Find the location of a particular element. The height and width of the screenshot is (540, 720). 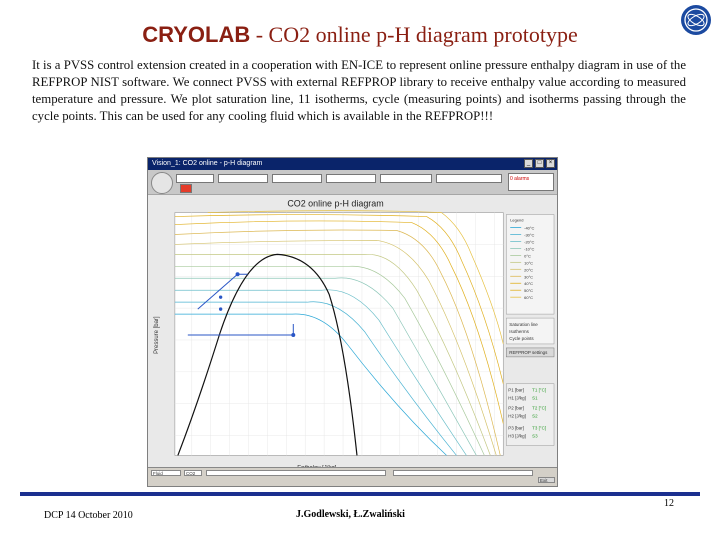

point-value: T3 [°C] is located at coordinates (539, 428).